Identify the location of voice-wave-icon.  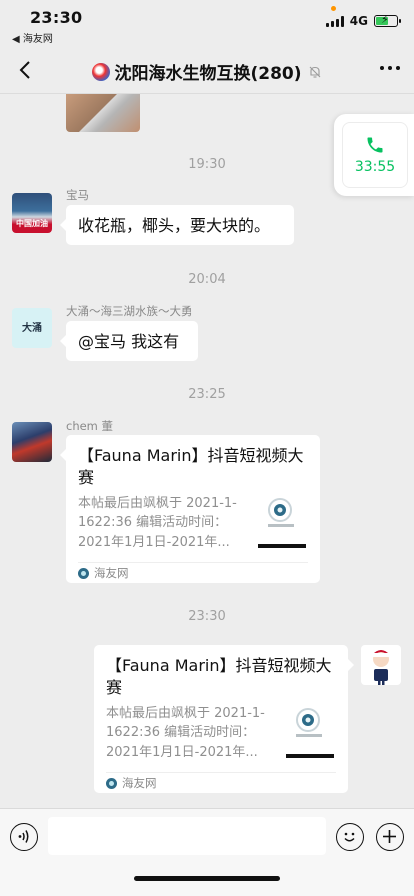
(23, 836).